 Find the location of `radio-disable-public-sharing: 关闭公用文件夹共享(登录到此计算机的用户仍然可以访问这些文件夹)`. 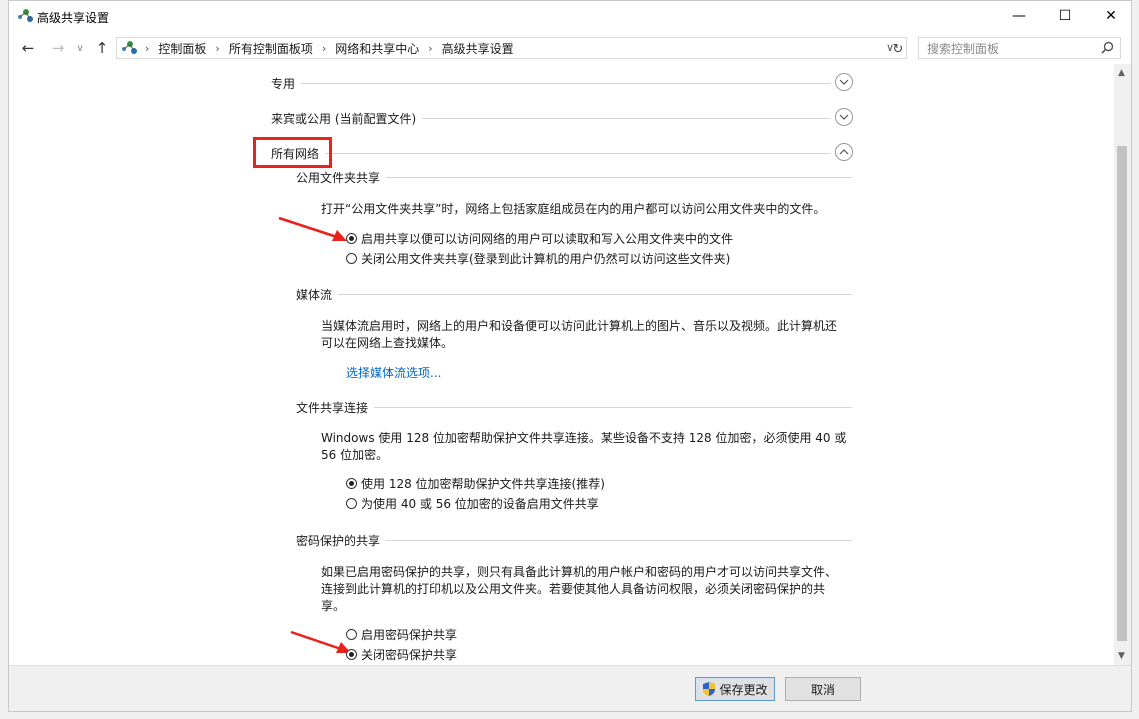

radio-disable-public-sharing: 关闭公用文件夹共享(登录到此计算机的用户仍然可以访问这些文件夹) is located at coordinates (538, 258).